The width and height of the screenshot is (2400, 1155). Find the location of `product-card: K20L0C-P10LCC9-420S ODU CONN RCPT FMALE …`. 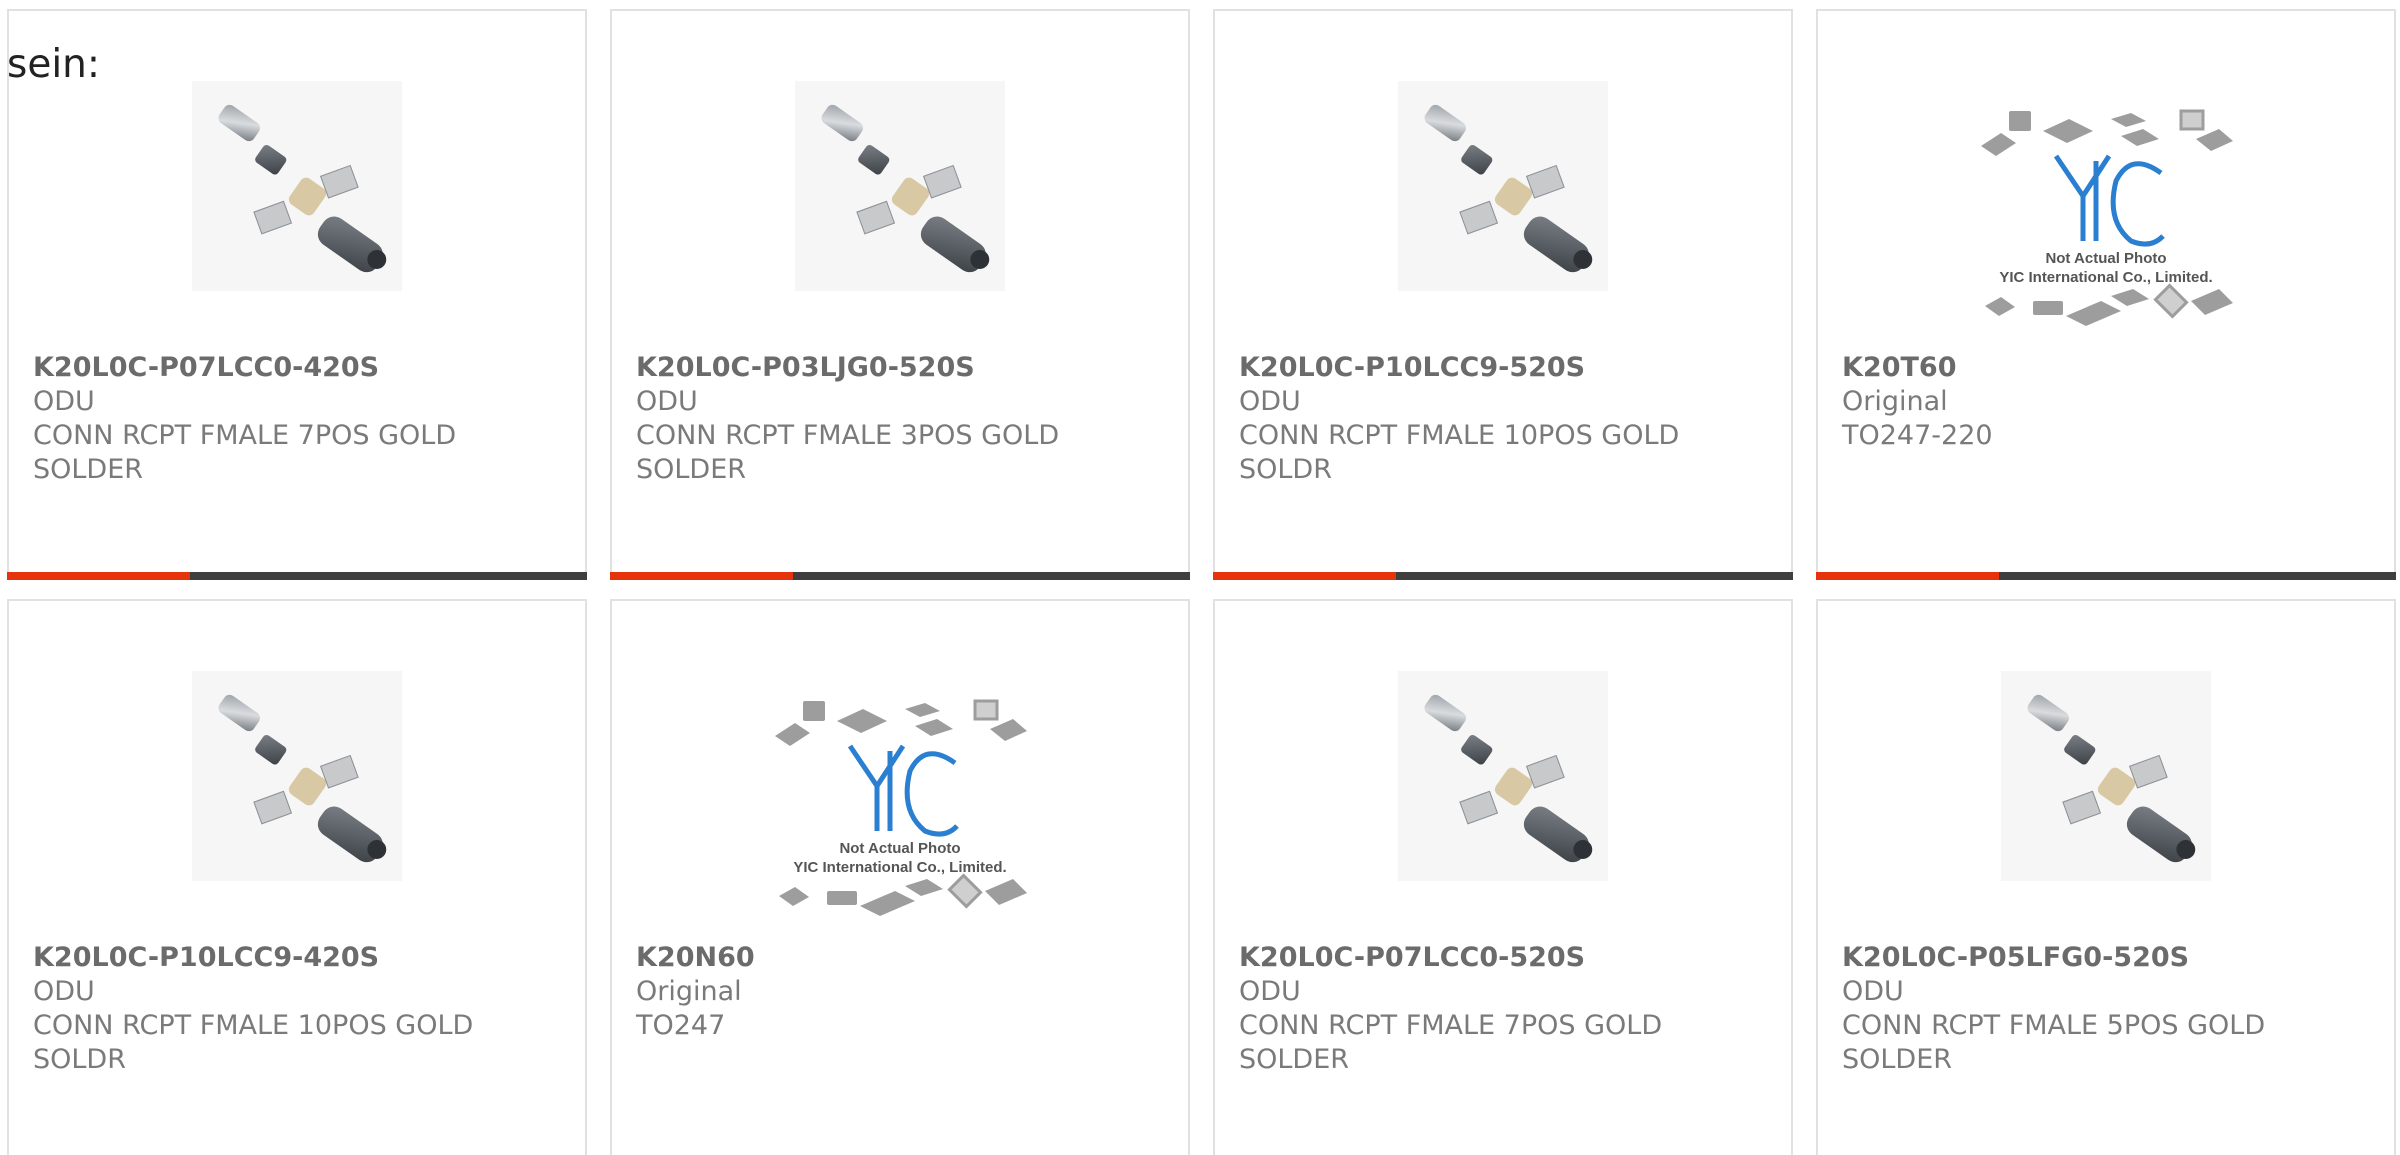

product-card: K20L0C-P10LCC9-420S ODU CONN RCPT FMALE … is located at coordinates (297, 877).